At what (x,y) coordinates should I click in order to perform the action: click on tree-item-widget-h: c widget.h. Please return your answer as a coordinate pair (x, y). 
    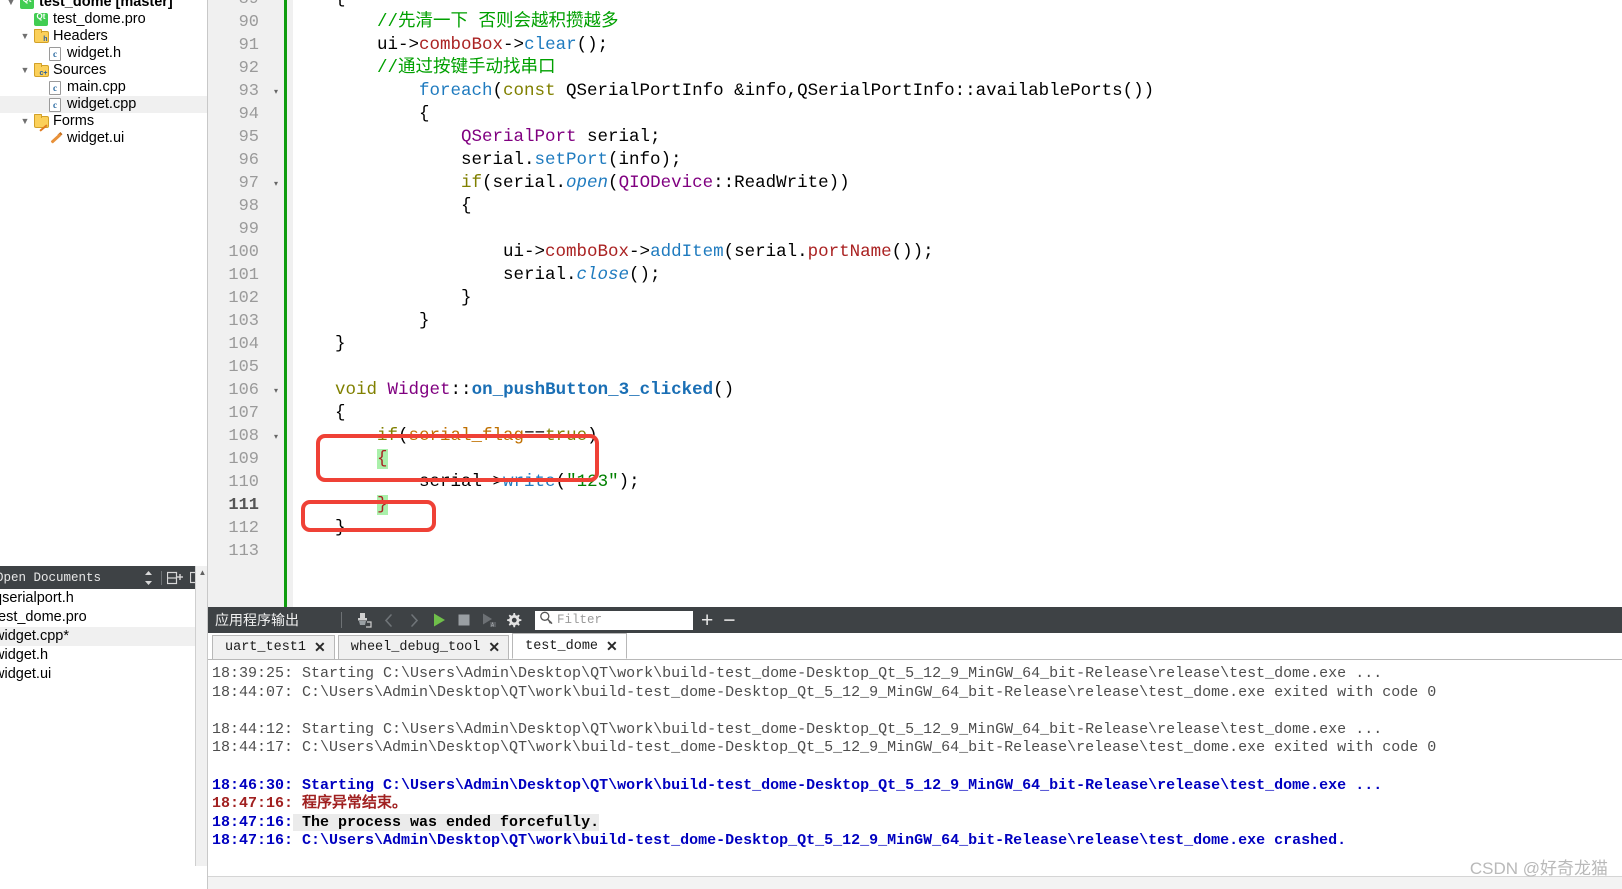
    Looking at the image, I should click on (103, 53).